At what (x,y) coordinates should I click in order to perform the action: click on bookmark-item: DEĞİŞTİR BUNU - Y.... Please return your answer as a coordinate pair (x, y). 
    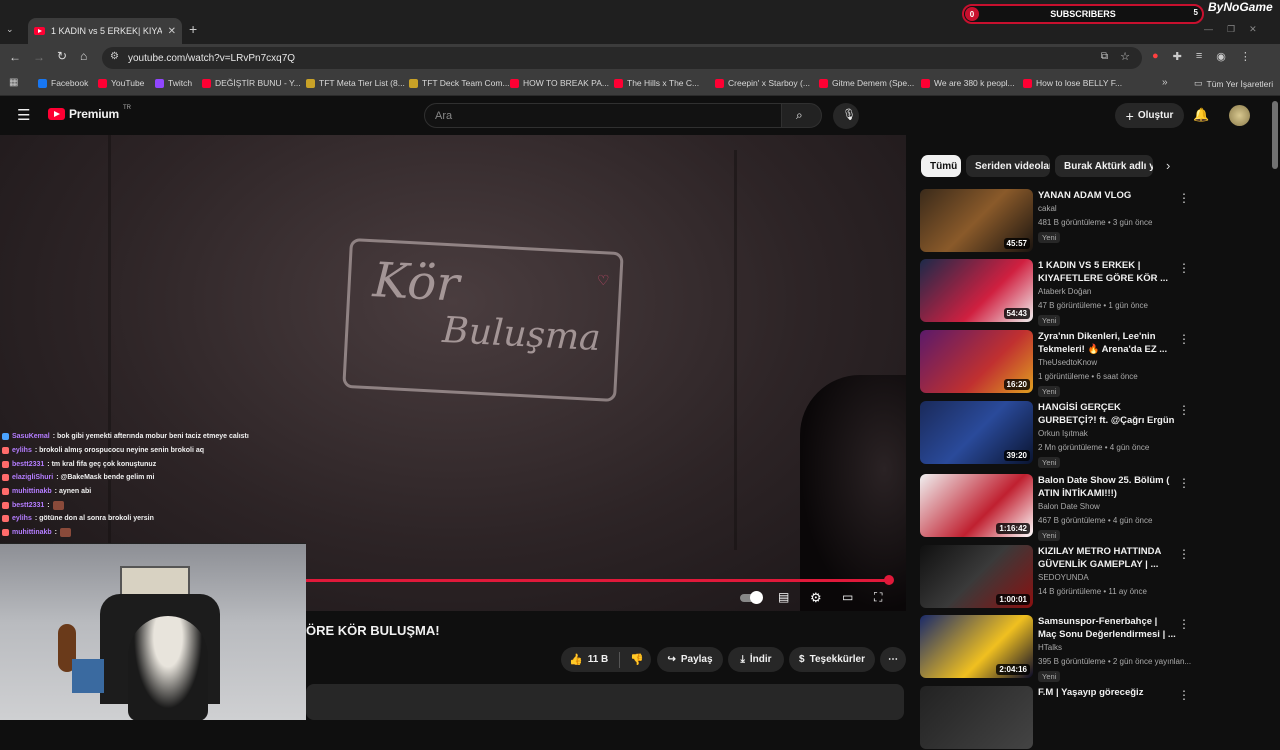
    Looking at the image, I should click on (251, 83).